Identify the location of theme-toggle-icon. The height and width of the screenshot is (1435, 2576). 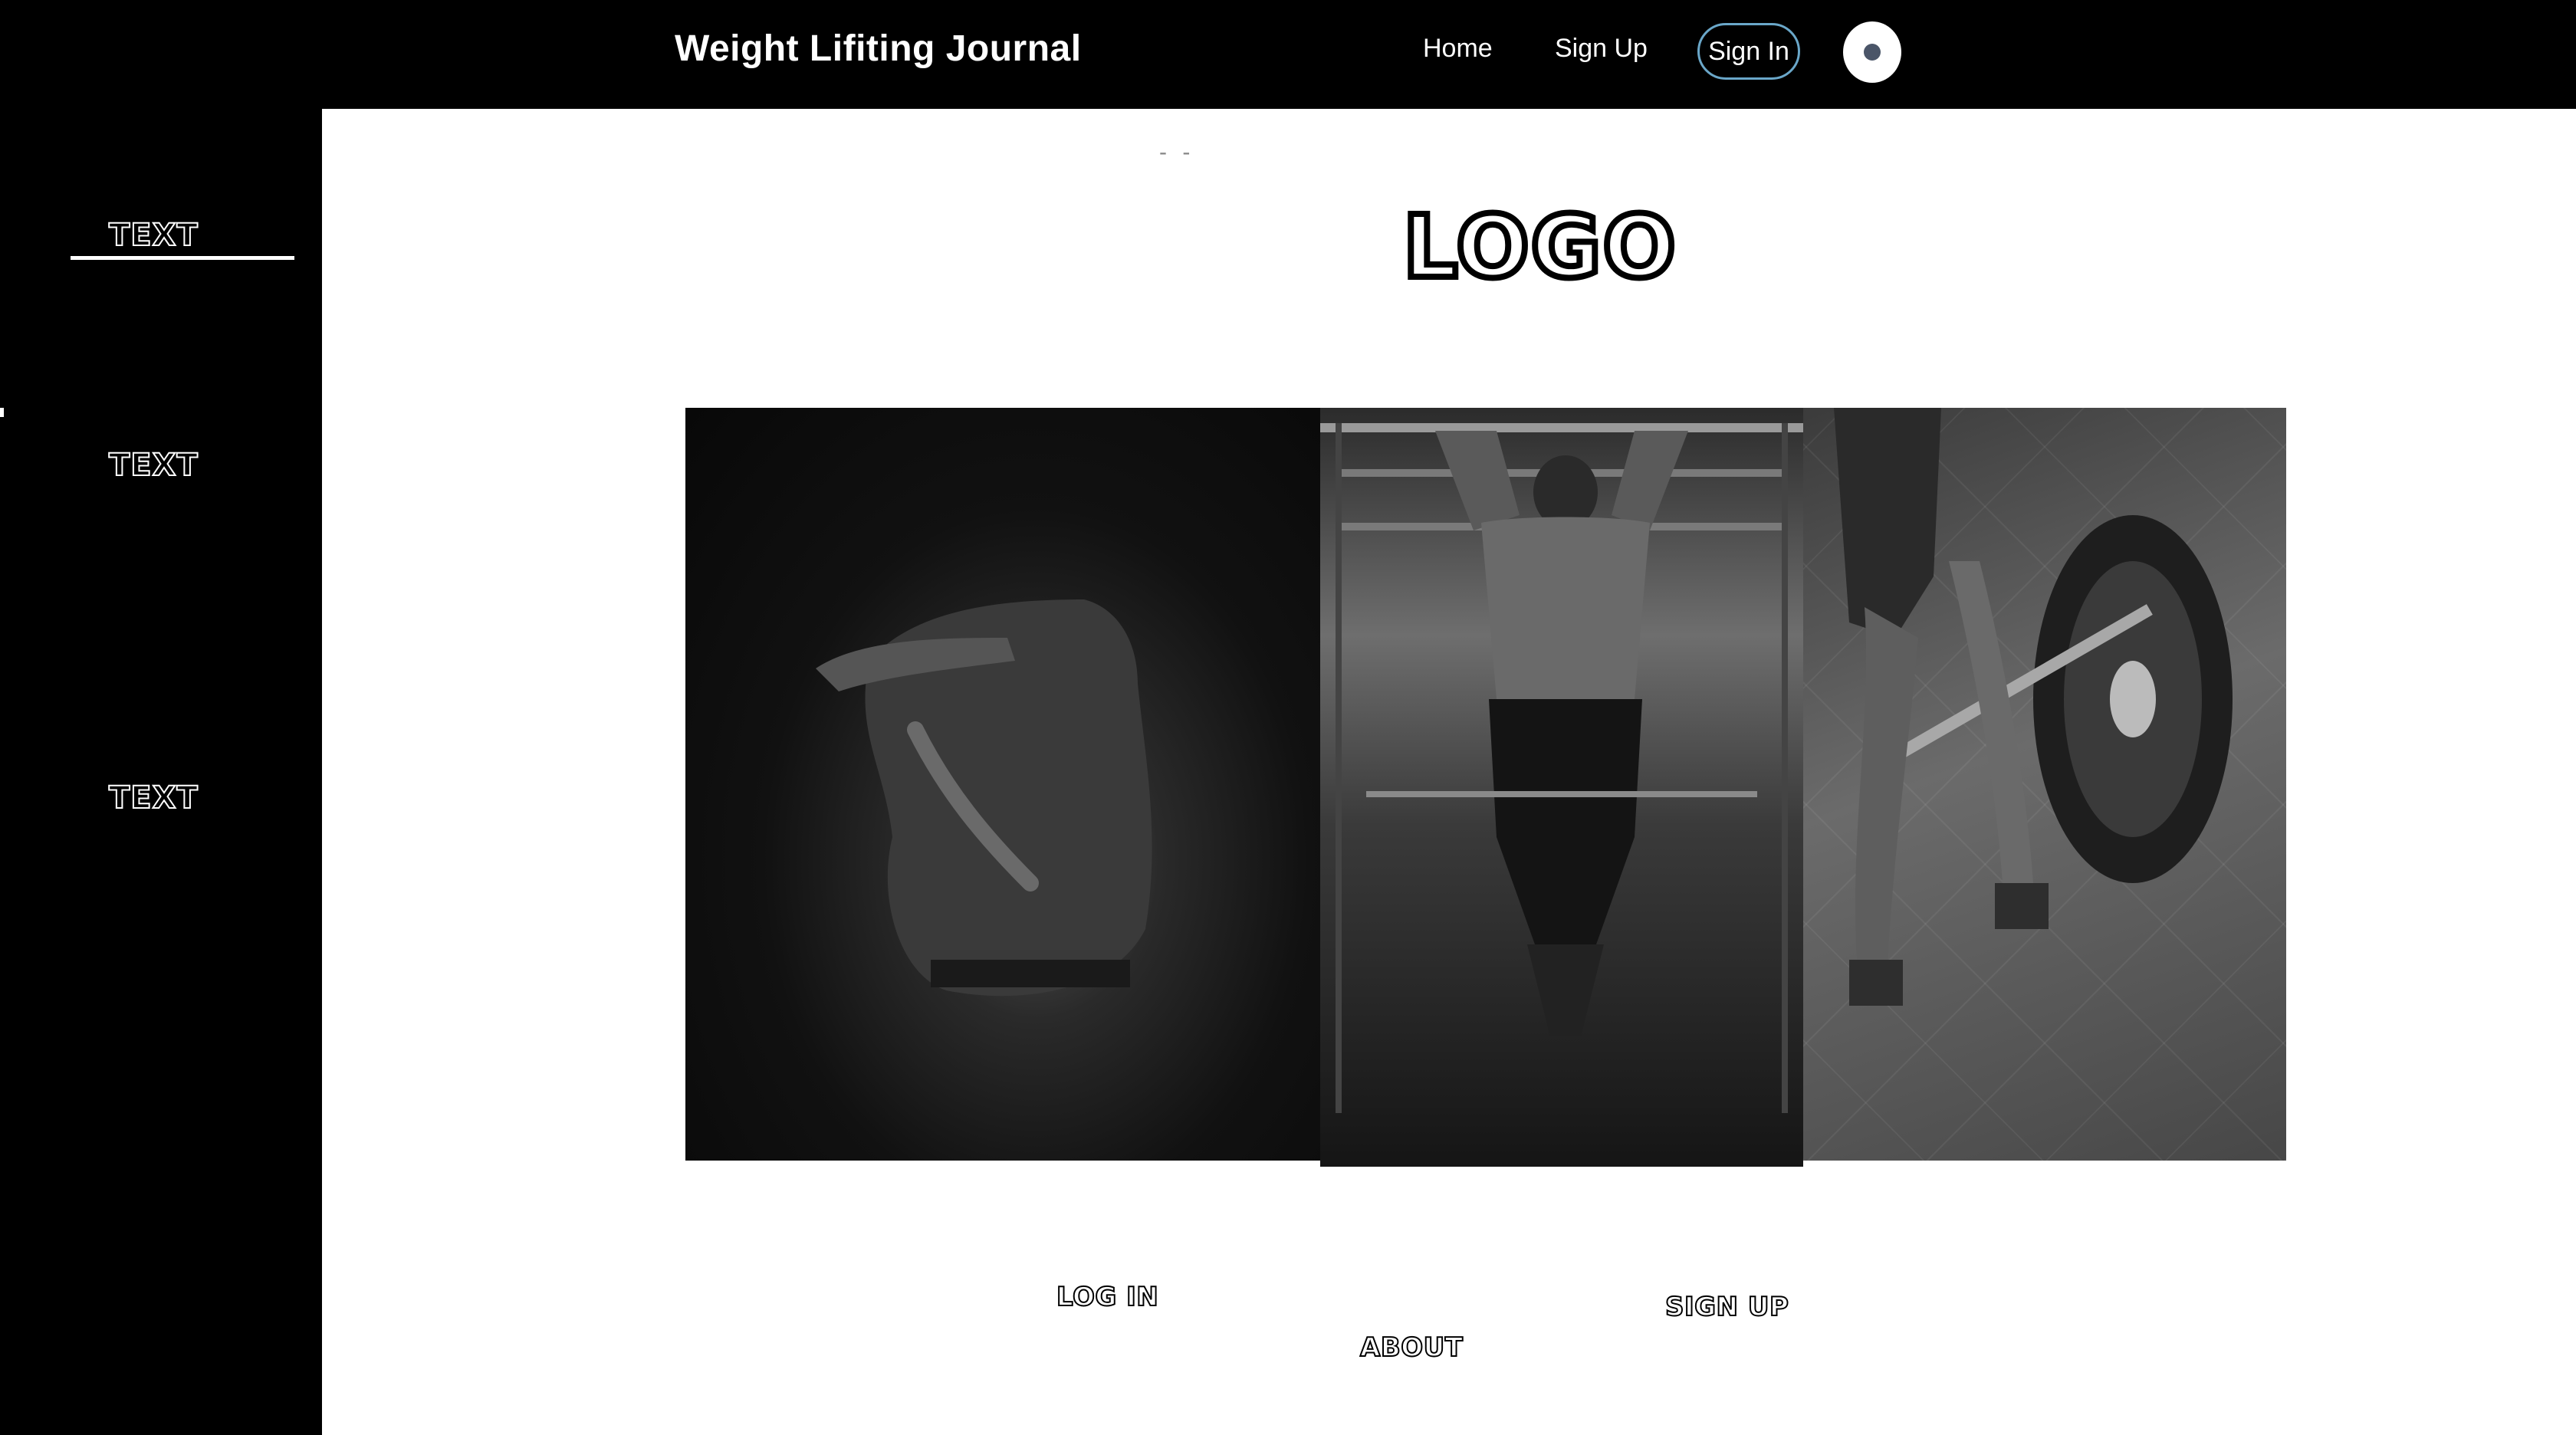
(1872, 52).